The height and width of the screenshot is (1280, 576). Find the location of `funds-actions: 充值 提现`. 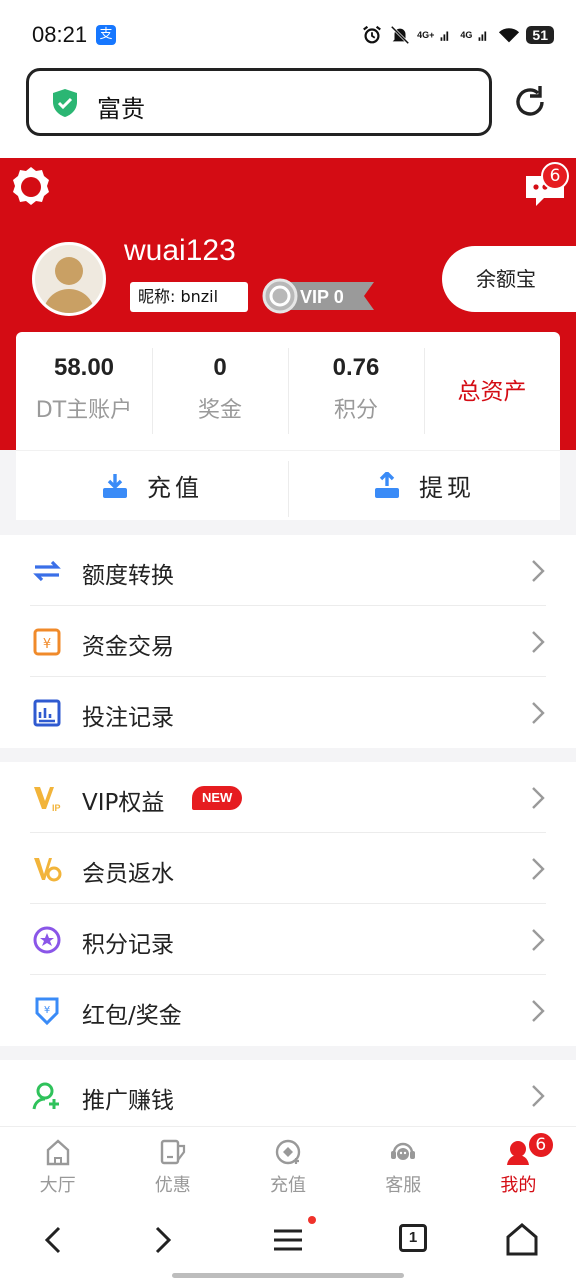

funds-actions: 充值 提现 is located at coordinates (288, 485).